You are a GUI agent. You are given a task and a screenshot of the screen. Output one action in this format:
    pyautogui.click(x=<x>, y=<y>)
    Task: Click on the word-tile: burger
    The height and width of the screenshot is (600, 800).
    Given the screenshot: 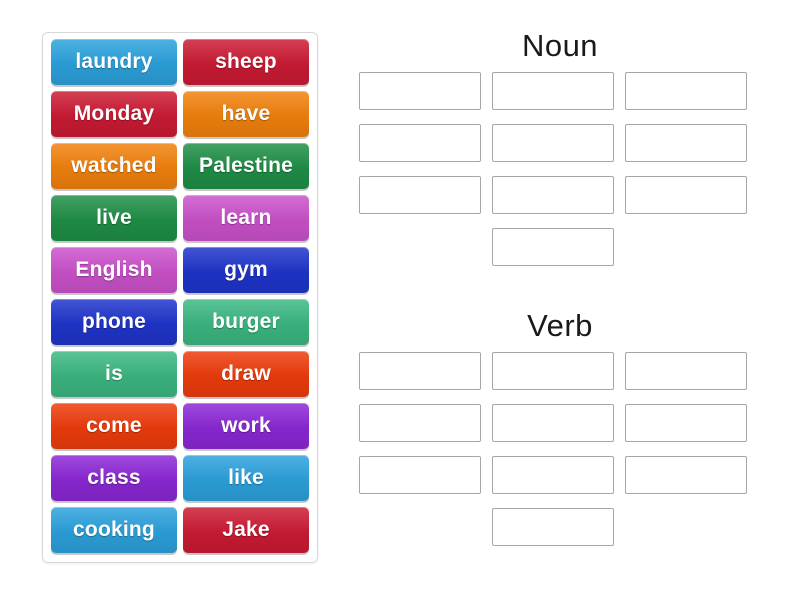 What is the action you would take?
    pyautogui.click(x=246, y=322)
    